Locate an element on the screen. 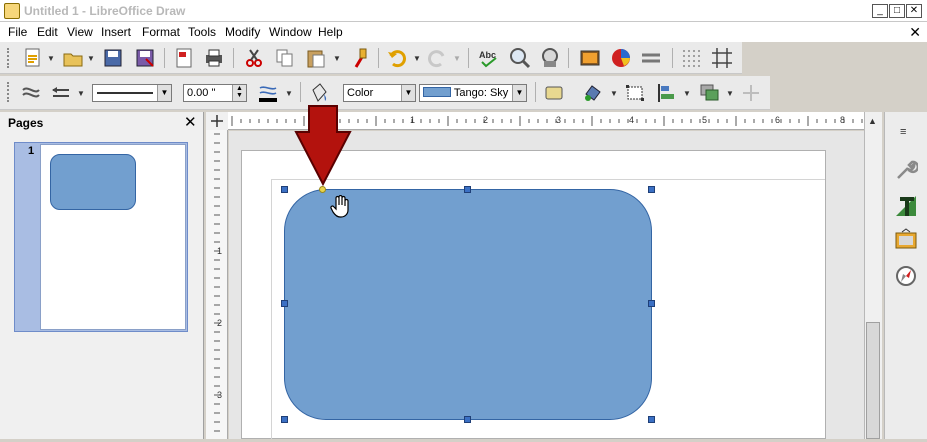 Image resolution: width=927 pixels, height=442 pixels. rotate-dropdown-icon: ▼ is located at coordinates (614, 93).